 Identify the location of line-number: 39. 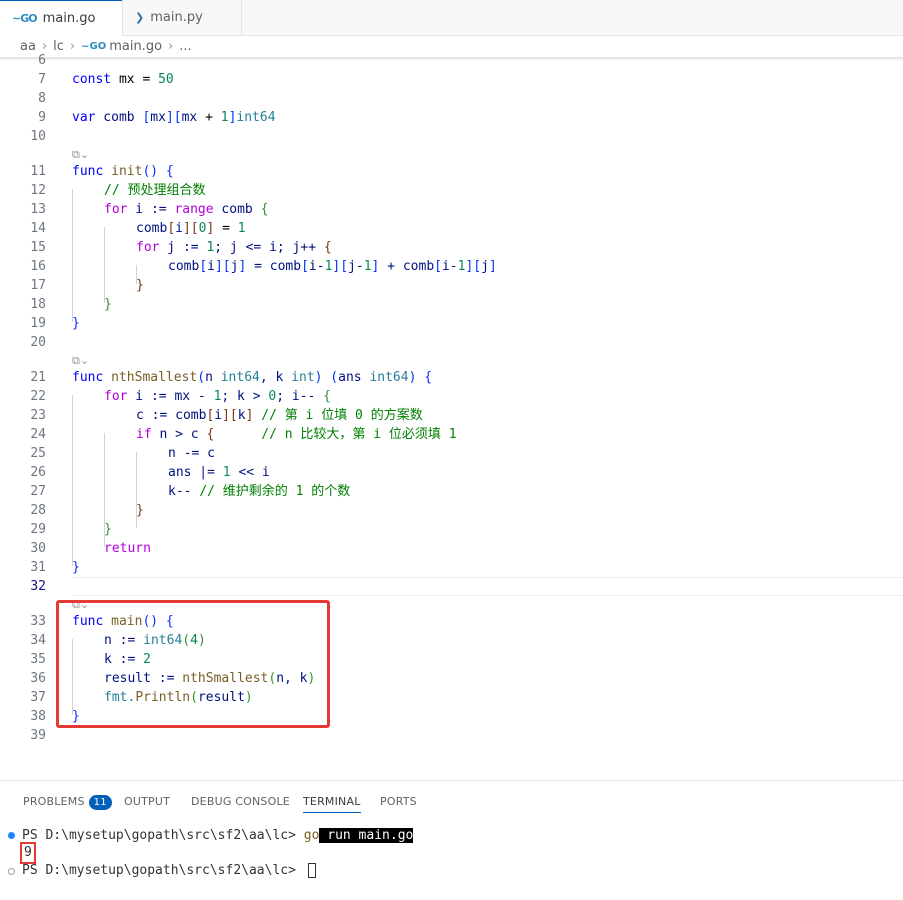
(38, 735).